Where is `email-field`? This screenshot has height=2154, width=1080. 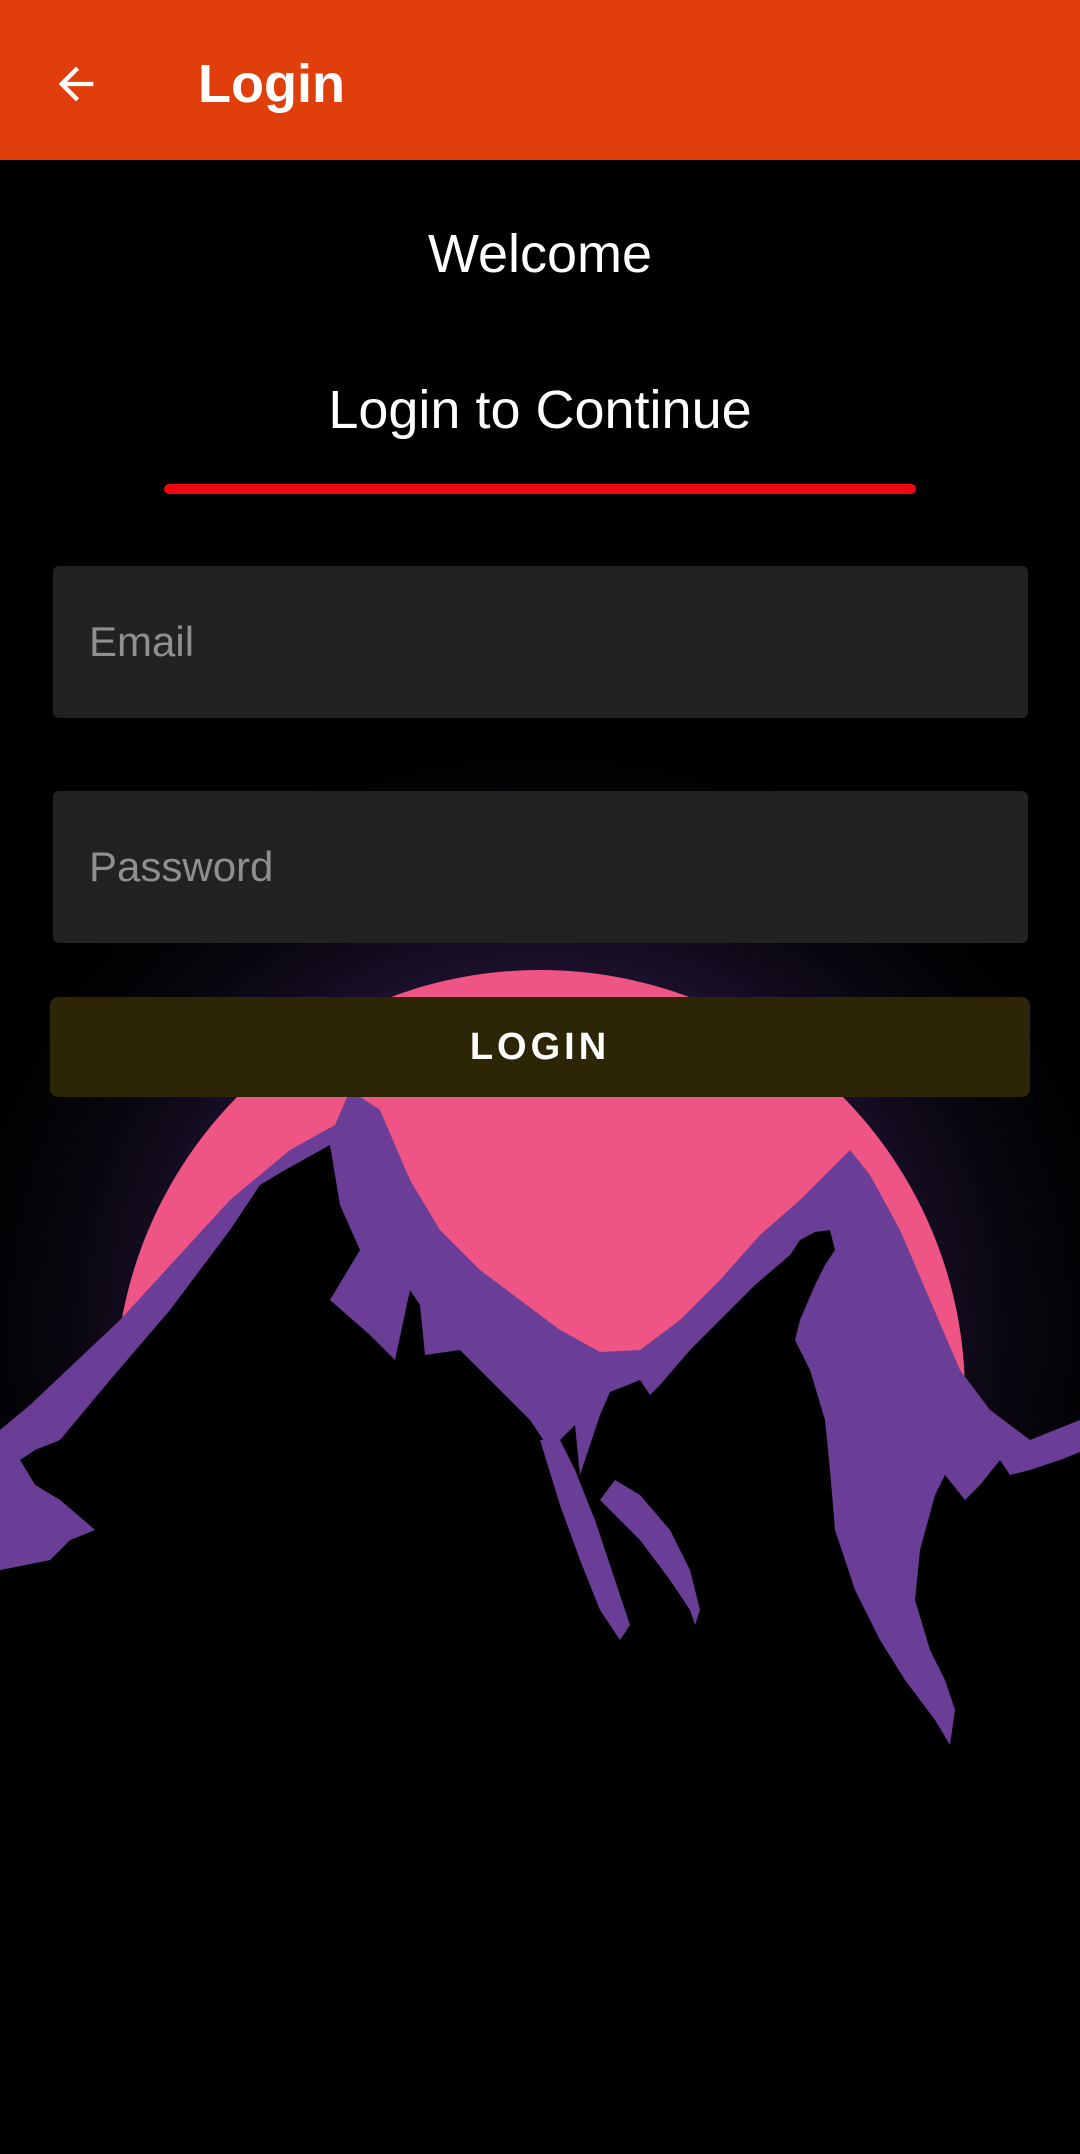
email-field is located at coordinates (540, 642).